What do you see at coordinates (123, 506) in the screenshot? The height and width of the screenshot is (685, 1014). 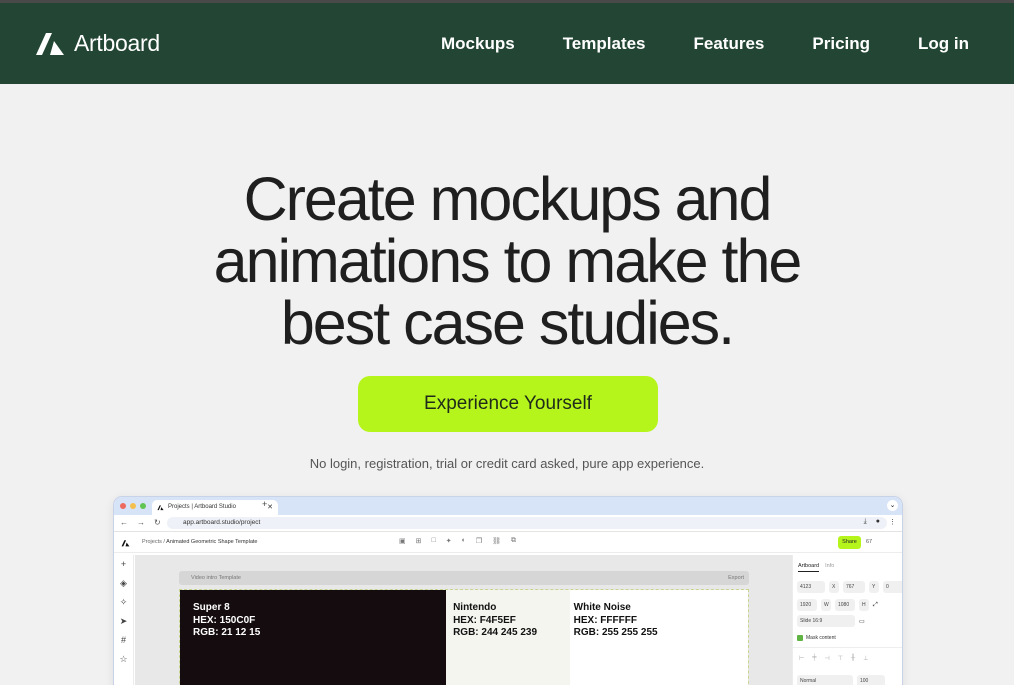 I see `close-dot-icon` at bounding box center [123, 506].